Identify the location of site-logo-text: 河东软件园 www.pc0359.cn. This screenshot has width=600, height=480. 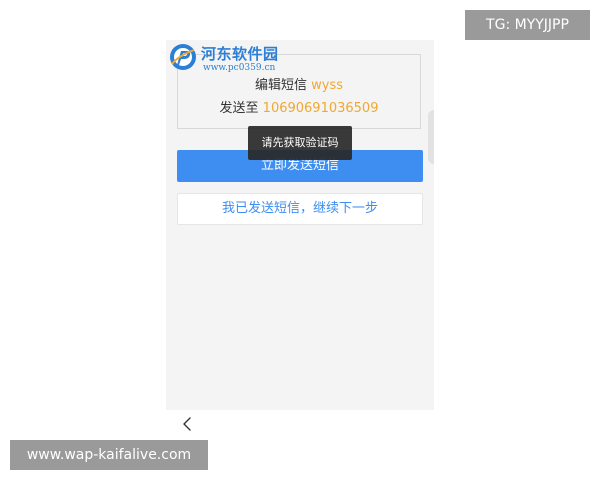
(240, 57).